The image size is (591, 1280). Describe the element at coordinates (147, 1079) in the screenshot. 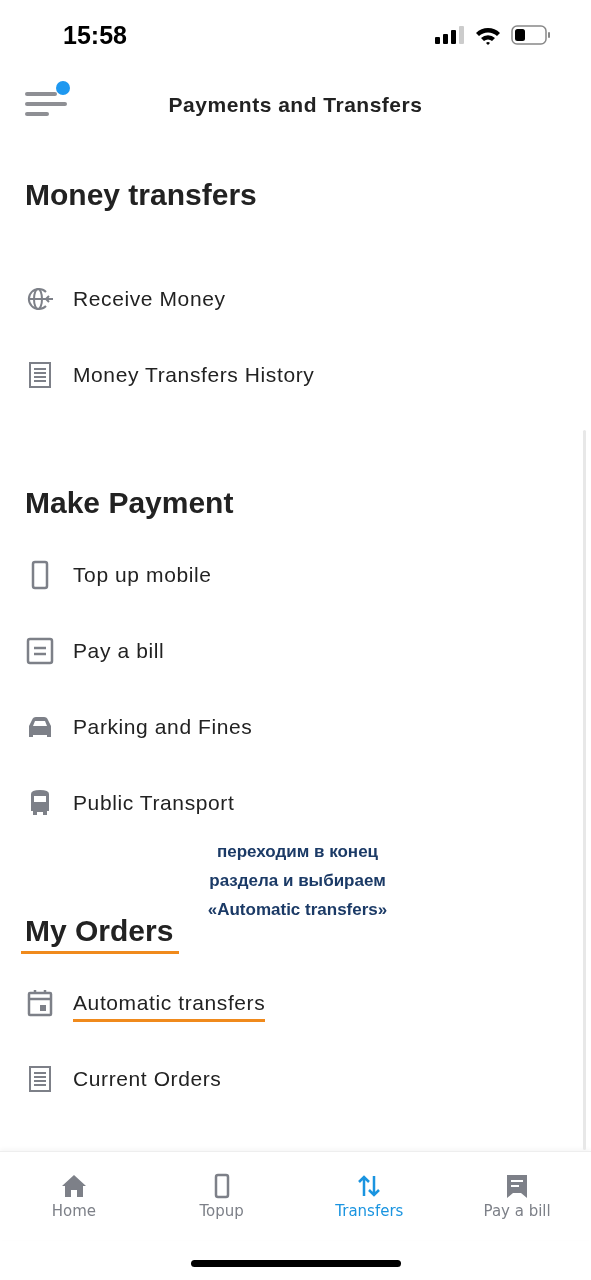

I see `menu-item: Current Orders` at that location.